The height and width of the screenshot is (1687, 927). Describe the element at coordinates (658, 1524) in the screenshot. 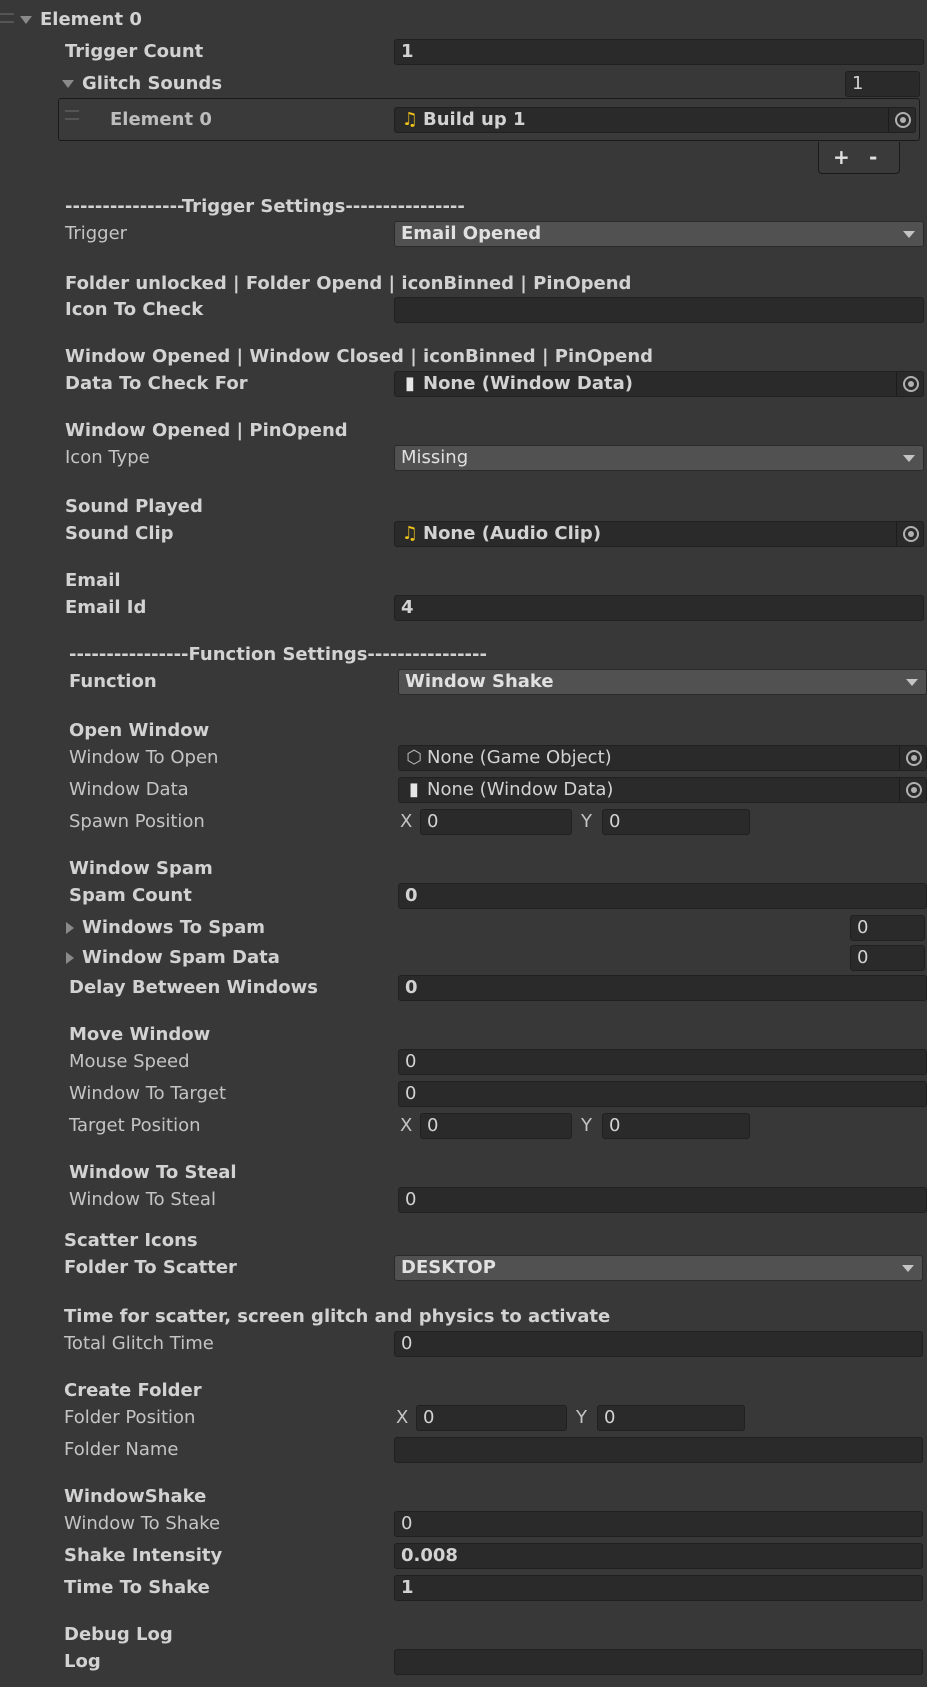

I see `window-to-shake-field: 0` at that location.